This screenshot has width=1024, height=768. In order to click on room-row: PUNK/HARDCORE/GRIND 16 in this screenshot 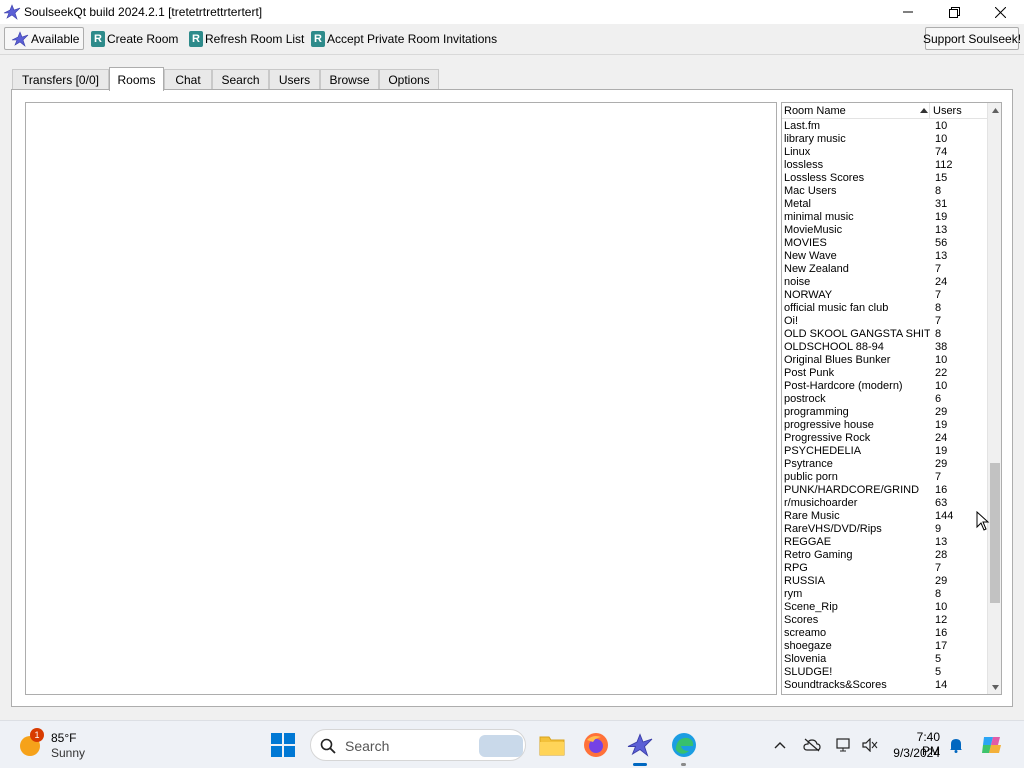, I will do `click(884, 490)`.